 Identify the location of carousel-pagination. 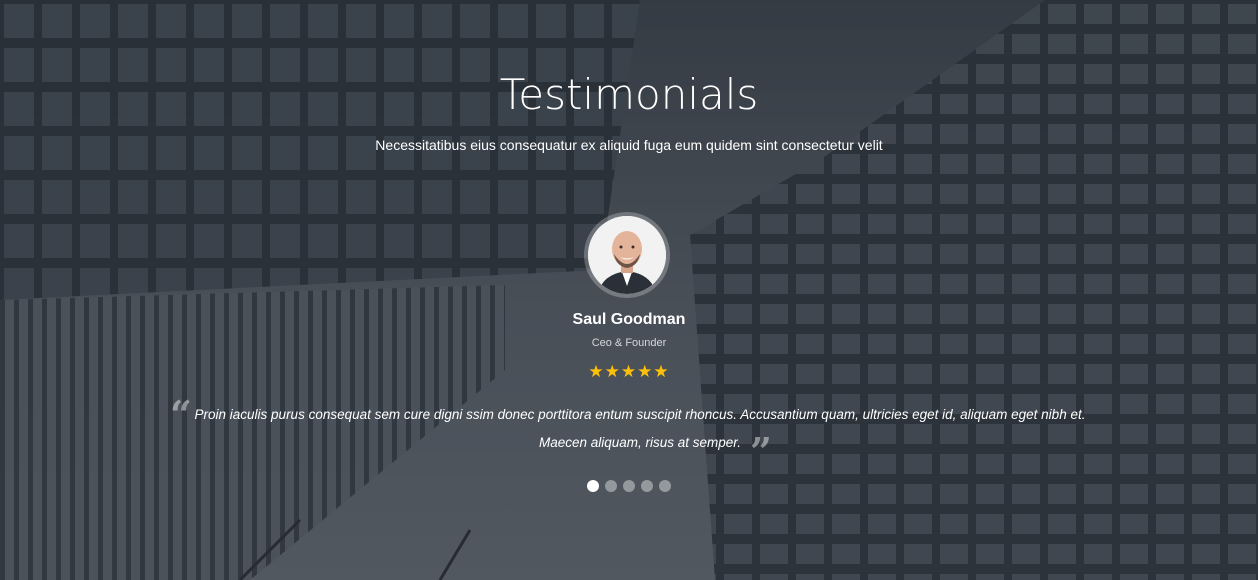
(629, 486).